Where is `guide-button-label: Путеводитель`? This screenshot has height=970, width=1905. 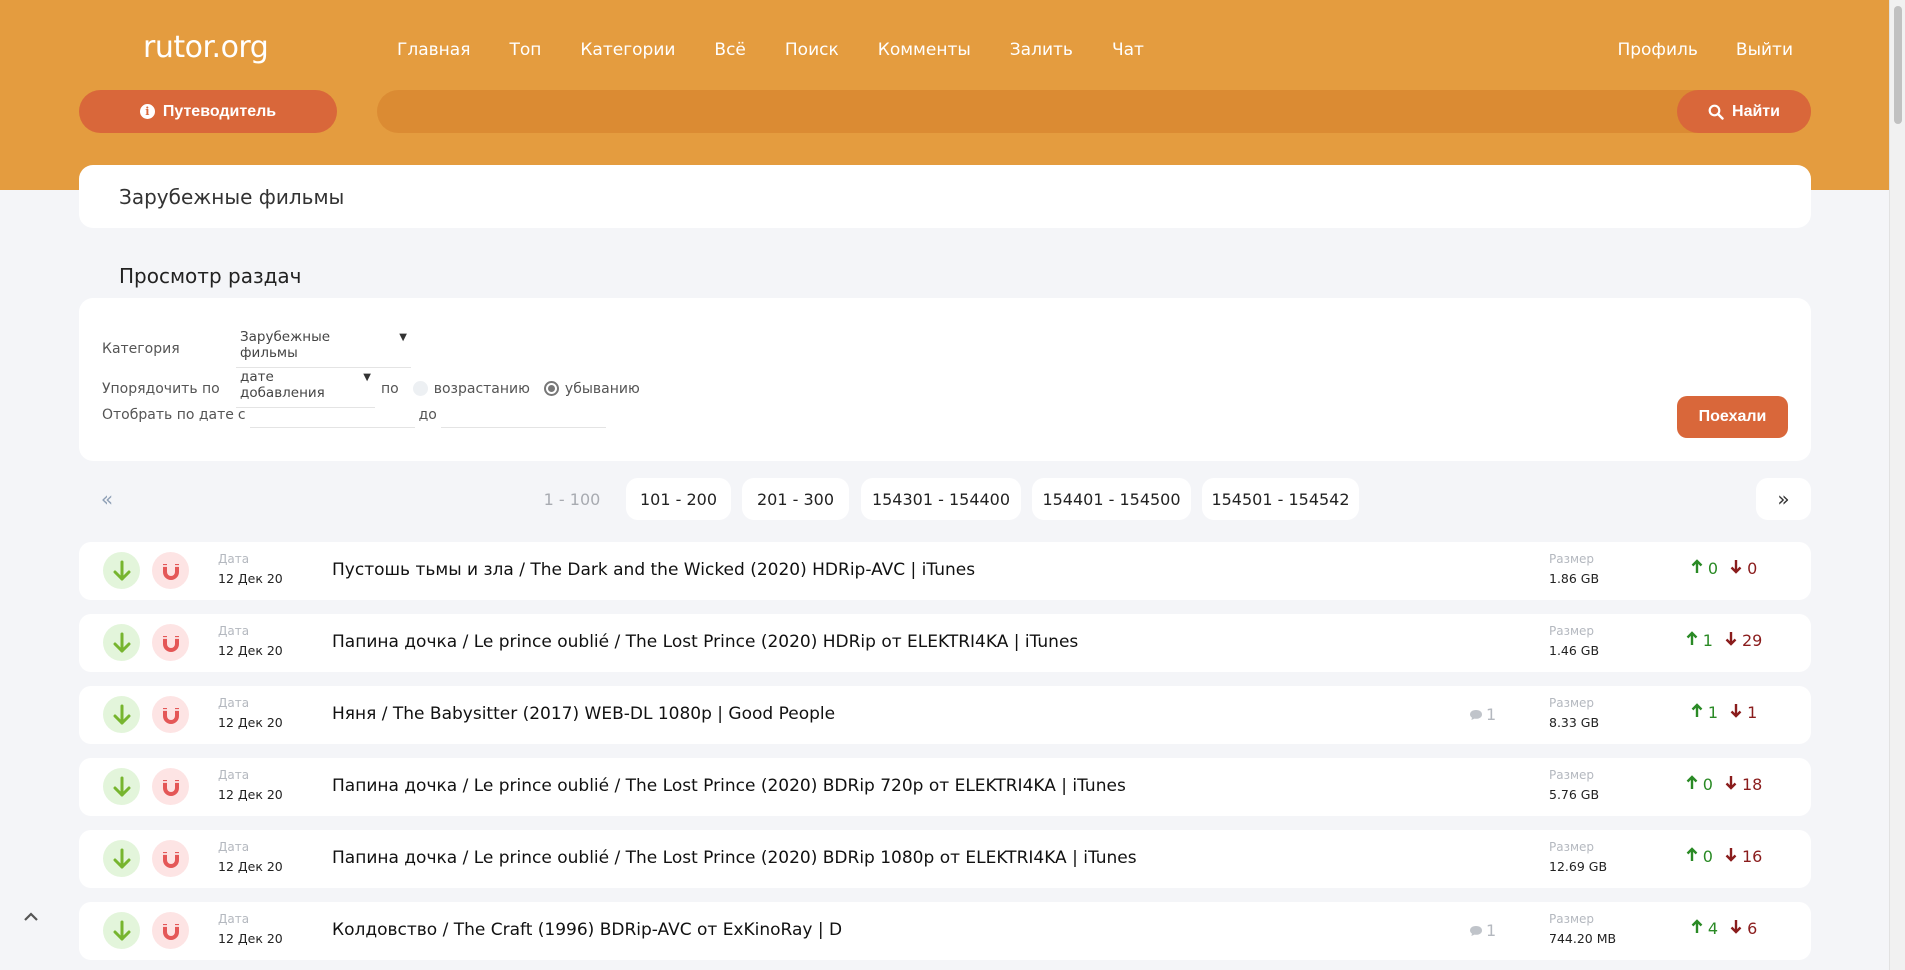
guide-button-label: Путеводитель is located at coordinates (219, 111).